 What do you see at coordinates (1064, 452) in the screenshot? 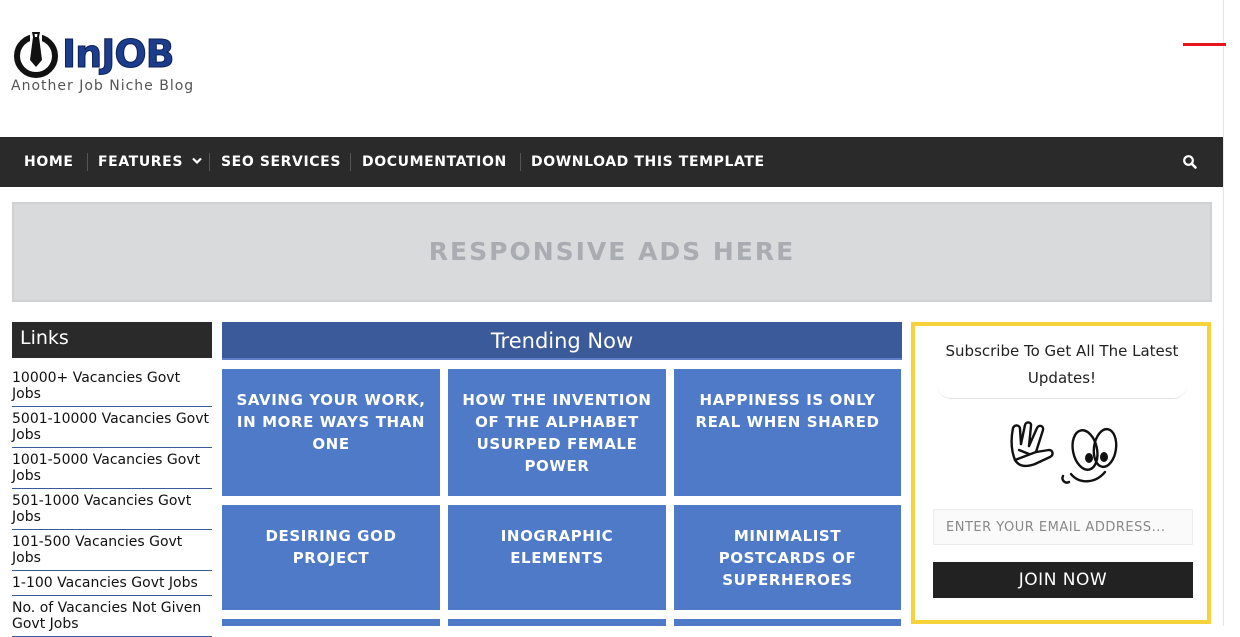
I see `waving-hand-eyes-icon` at bounding box center [1064, 452].